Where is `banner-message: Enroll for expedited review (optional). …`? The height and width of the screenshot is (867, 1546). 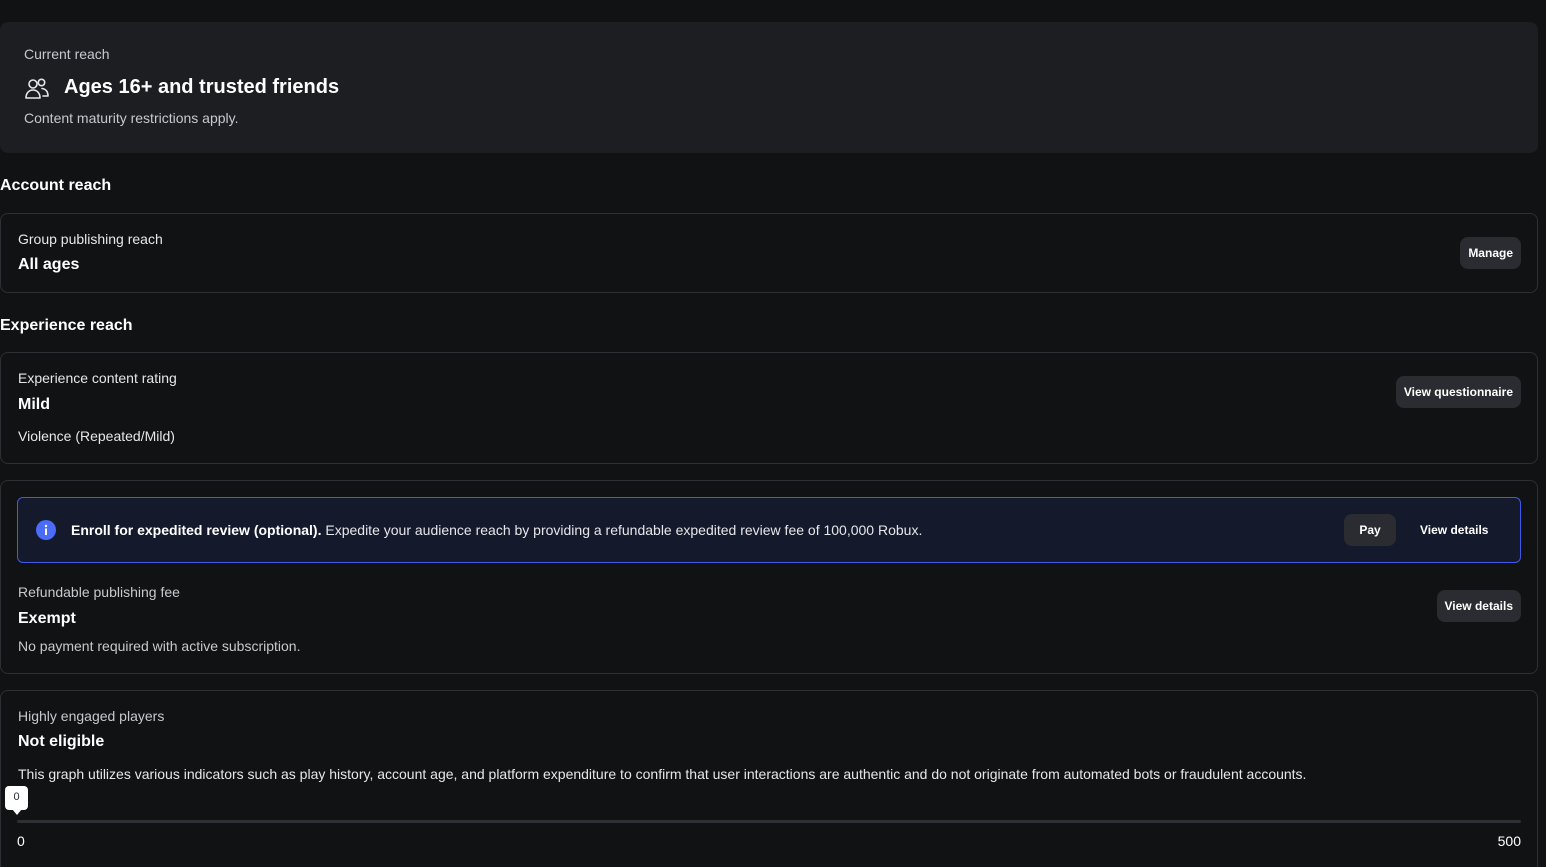 banner-message: Enroll for expedited review (optional). … is located at coordinates (496, 530).